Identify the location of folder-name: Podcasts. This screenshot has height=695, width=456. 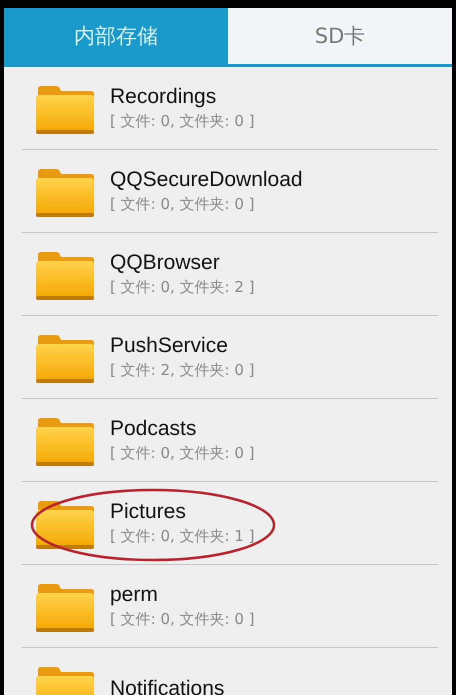
(154, 429).